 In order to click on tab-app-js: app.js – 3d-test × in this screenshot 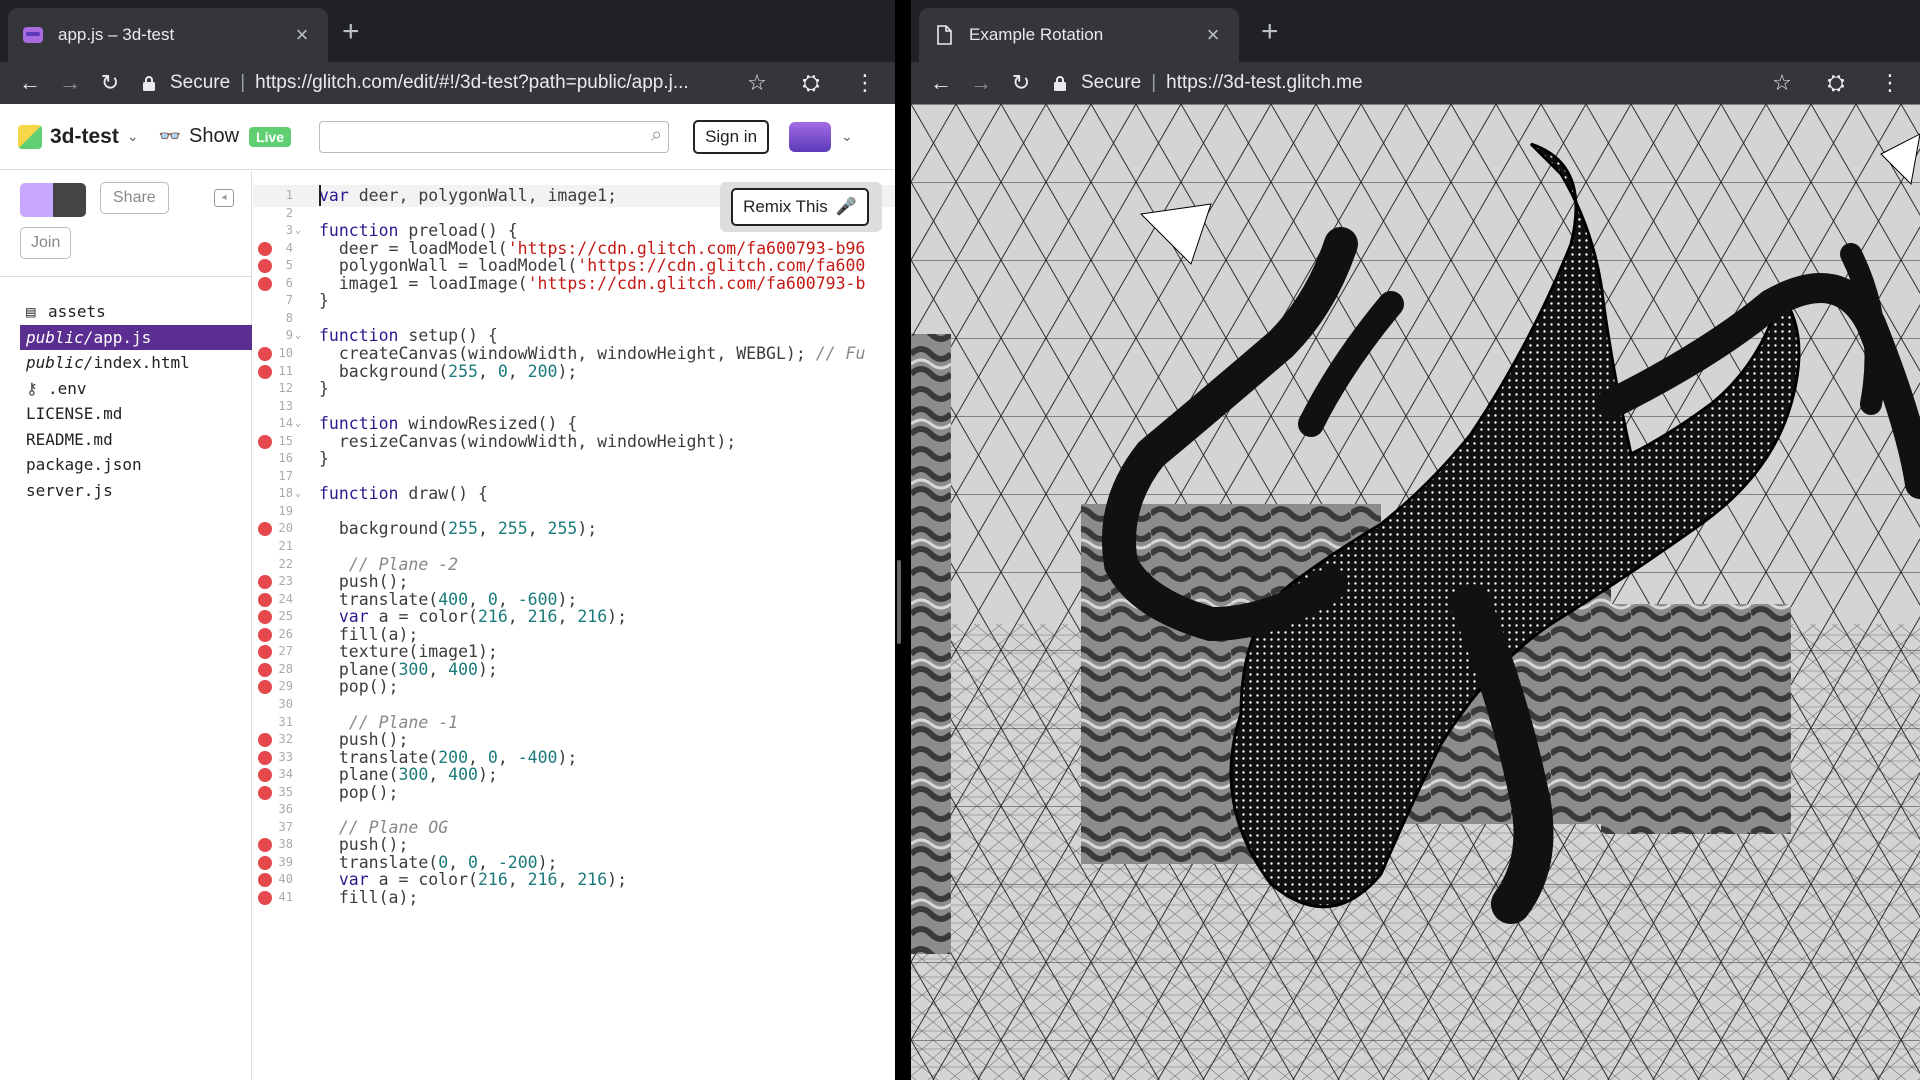, I will do `click(168, 35)`.